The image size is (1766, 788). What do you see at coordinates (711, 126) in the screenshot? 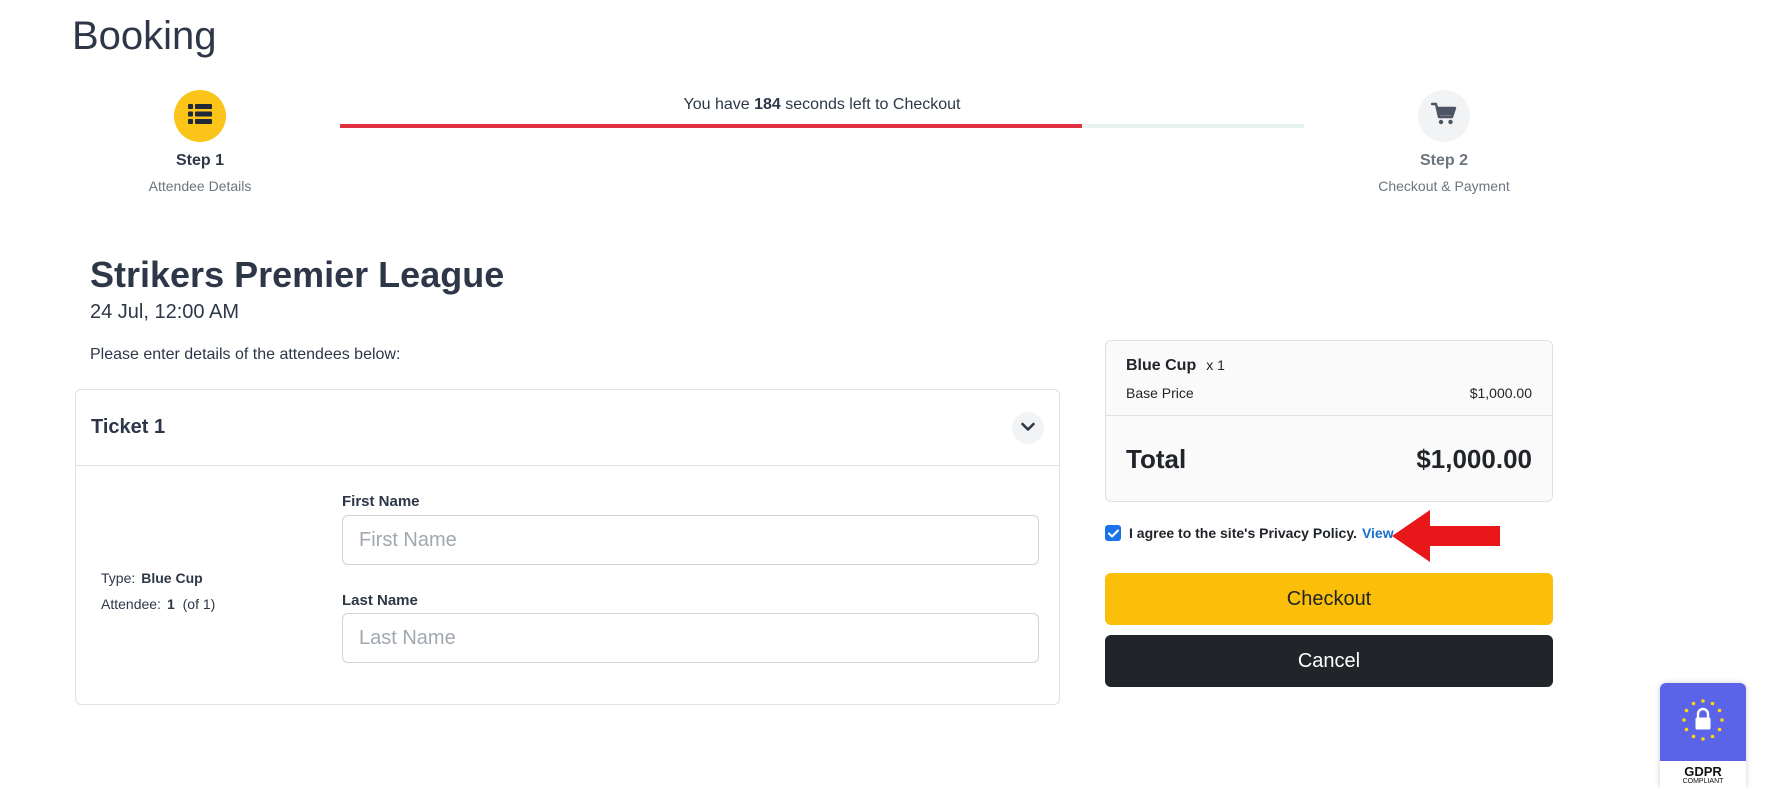
I see `timer-progress-fill` at bounding box center [711, 126].